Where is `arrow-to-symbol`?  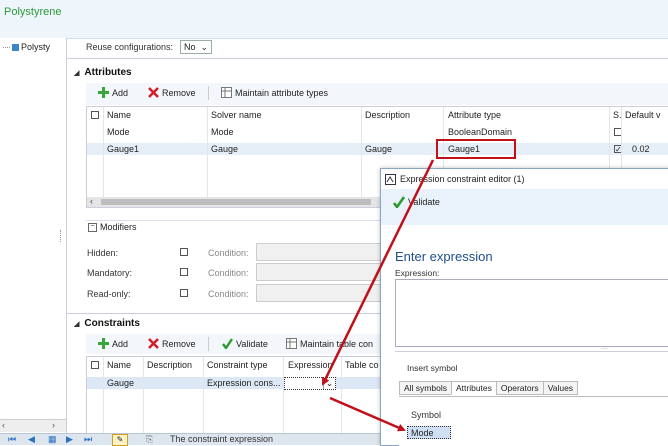
arrow-to-symbol is located at coordinates (367, 414).